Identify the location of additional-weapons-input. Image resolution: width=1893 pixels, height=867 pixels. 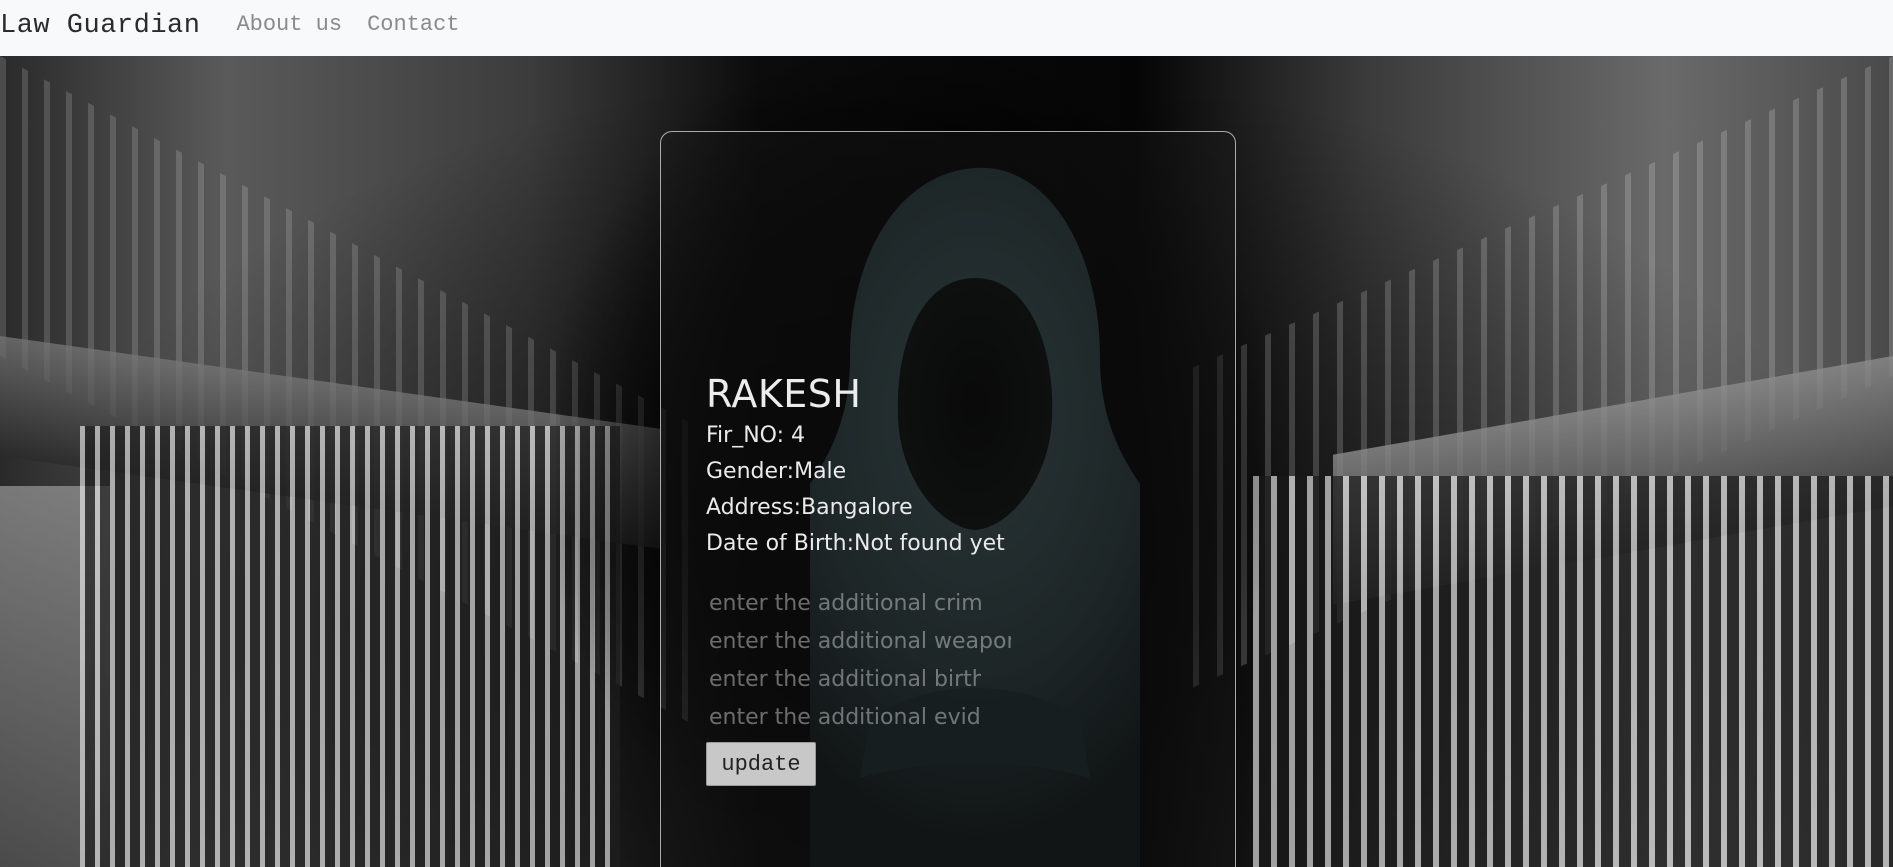
(858, 641).